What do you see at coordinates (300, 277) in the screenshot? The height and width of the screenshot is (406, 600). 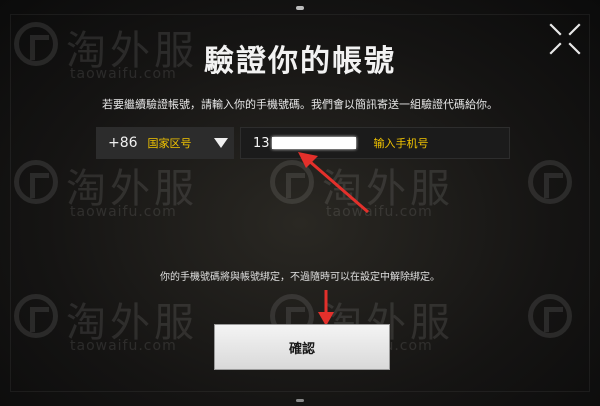 I see `binding-note: 你的手機號碼將與帳號綁定，不過隨時可以在設定中解除綁定。` at bounding box center [300, 277].